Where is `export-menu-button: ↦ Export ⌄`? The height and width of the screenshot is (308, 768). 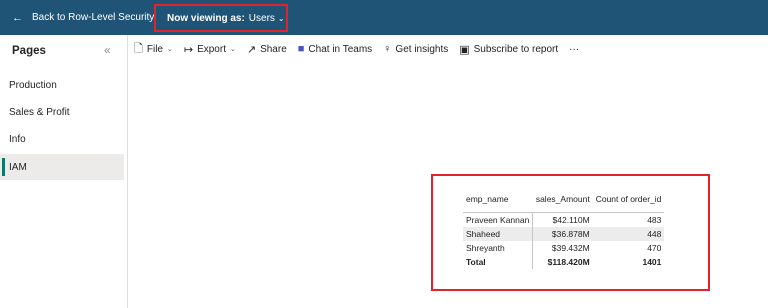 export-menu-button: ↦ Export ⌄ is located at coordinates (210, 49).